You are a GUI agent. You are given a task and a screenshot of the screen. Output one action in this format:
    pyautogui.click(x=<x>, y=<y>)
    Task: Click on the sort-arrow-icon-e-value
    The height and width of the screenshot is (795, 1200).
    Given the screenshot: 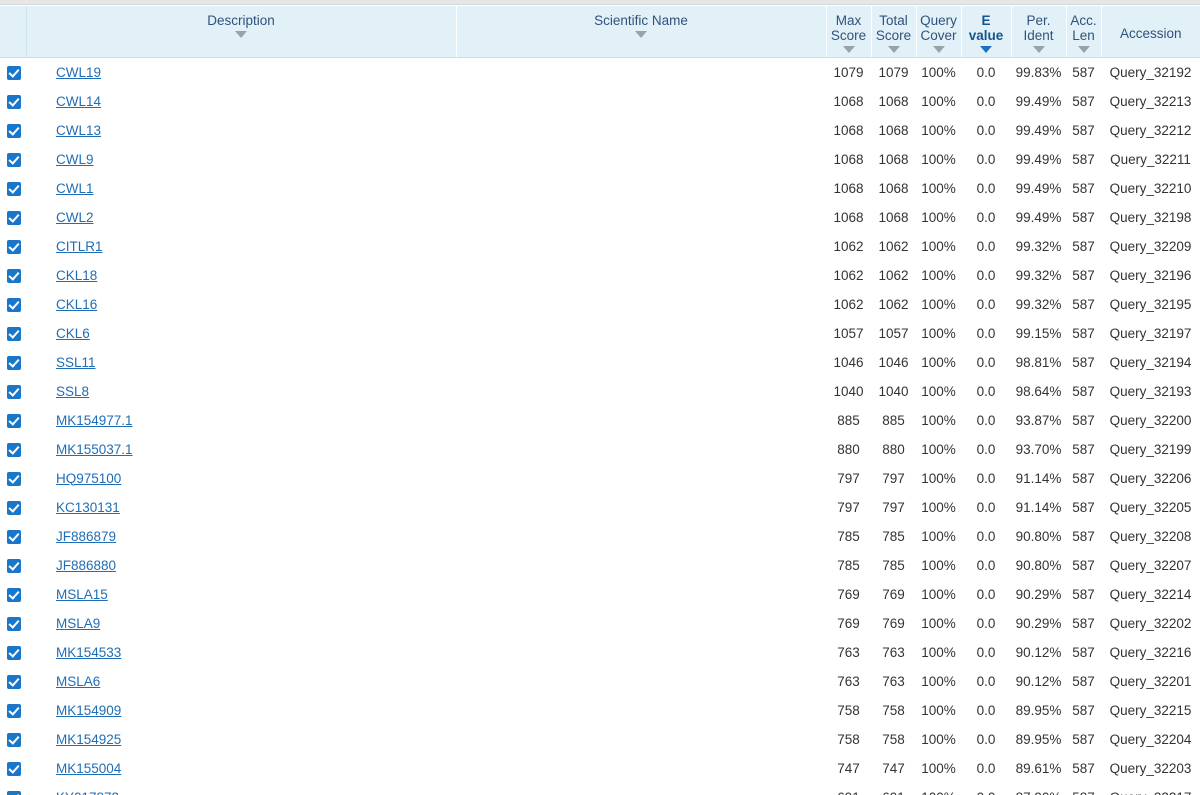 What is the action you would take?
    pyautogui.click(x=986, y=49)
    